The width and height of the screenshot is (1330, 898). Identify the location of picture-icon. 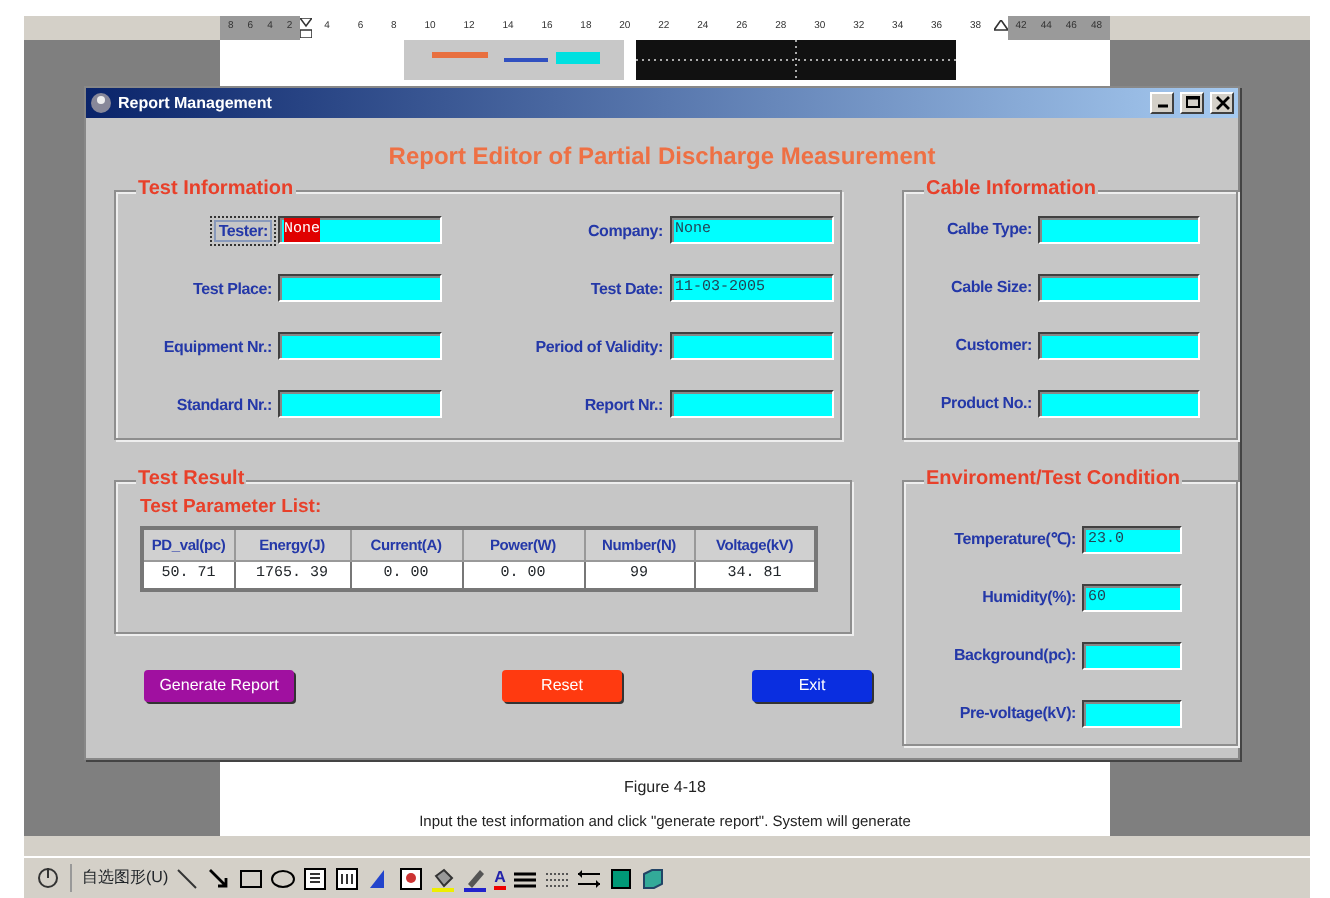
(411, 878).